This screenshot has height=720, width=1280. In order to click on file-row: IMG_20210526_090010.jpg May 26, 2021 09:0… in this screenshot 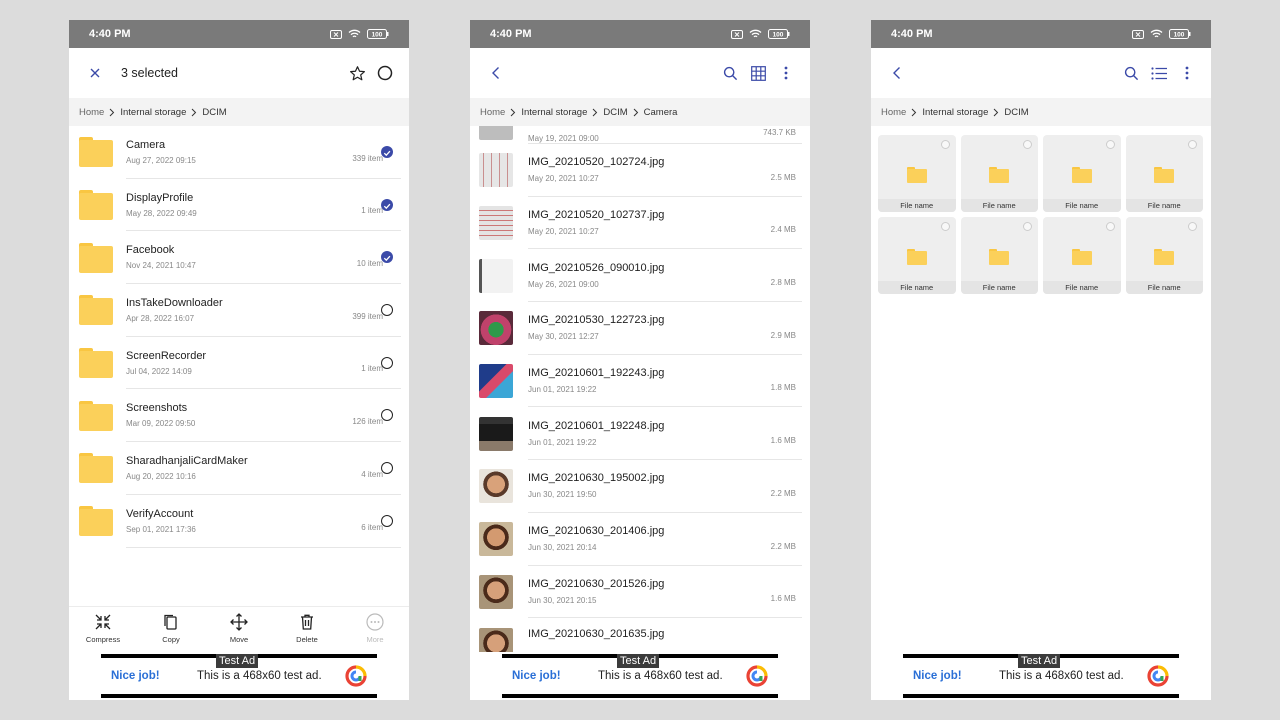, I will do `click(640, 276)`.